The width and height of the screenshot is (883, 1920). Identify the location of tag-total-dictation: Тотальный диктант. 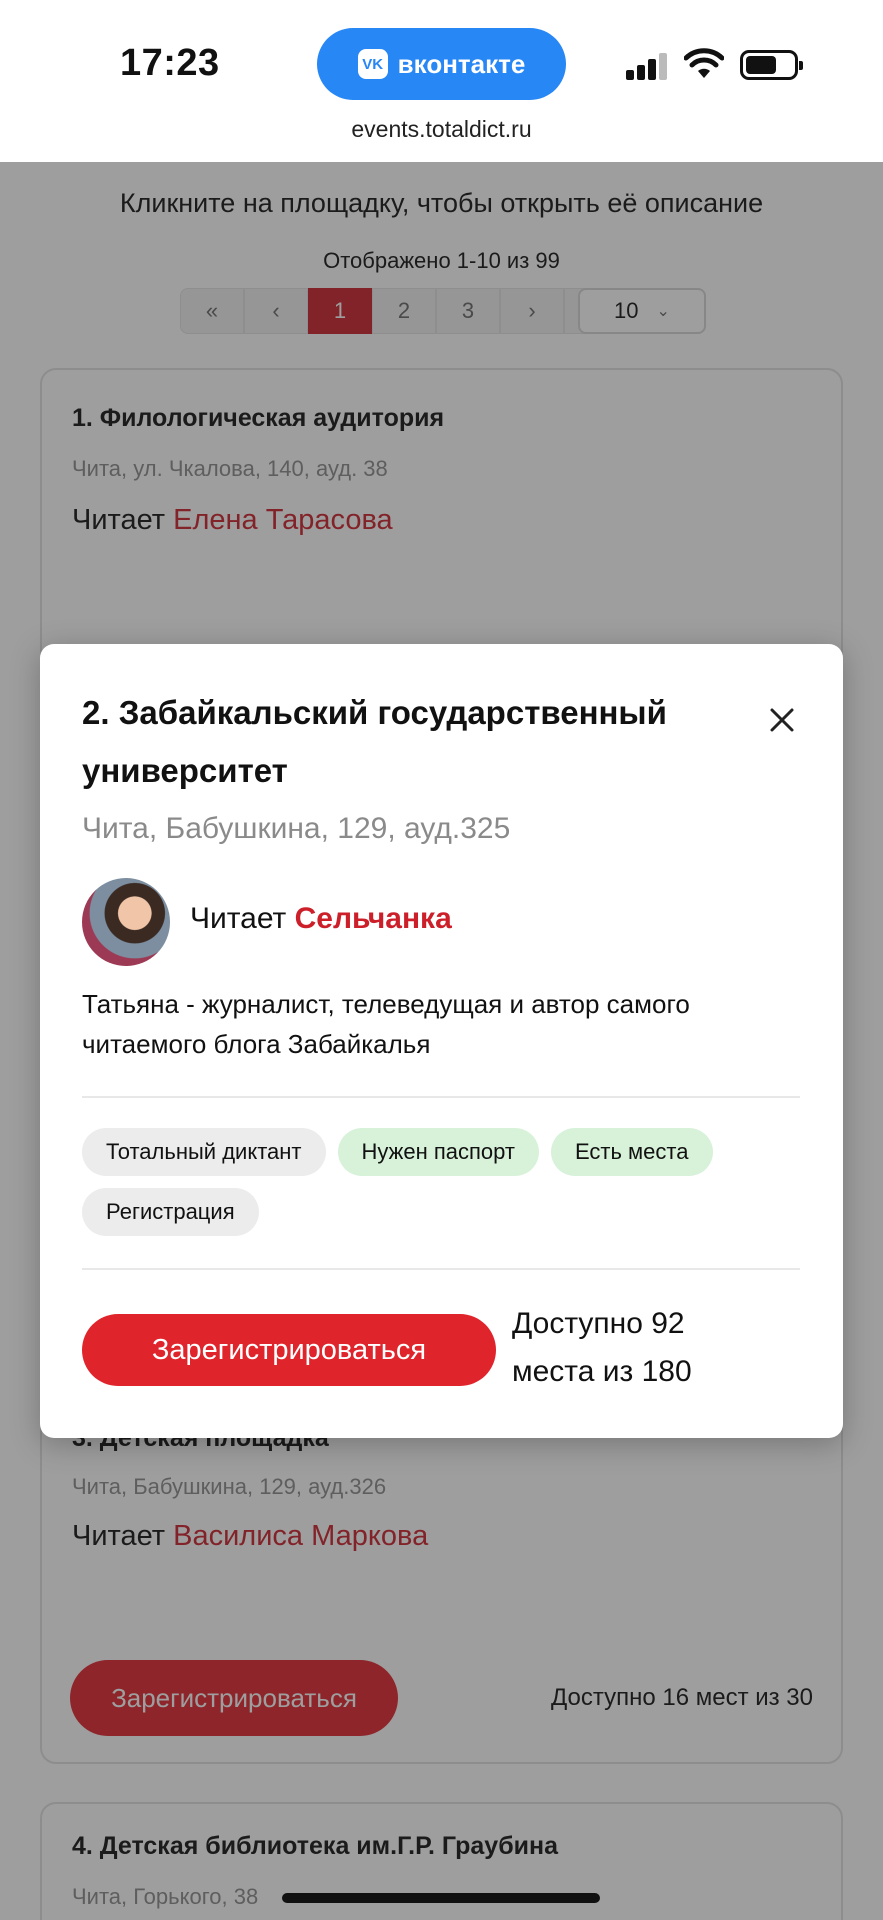
(204, 1152).